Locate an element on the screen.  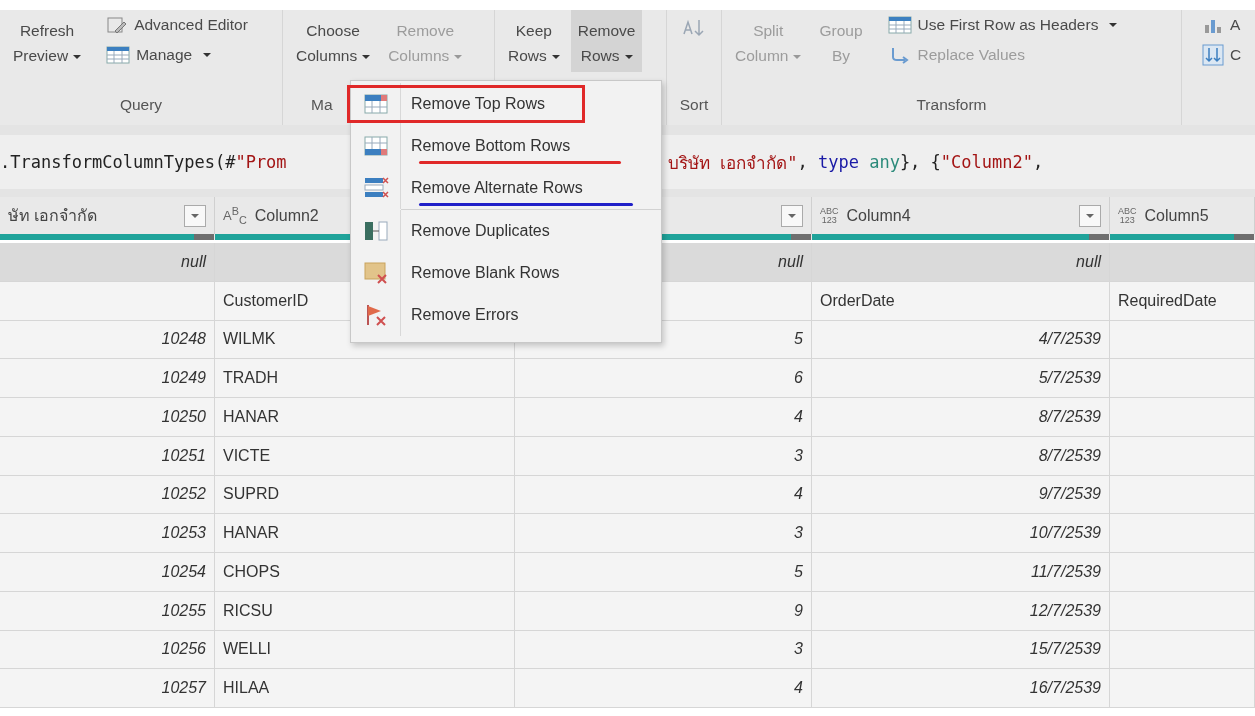
table-cell: 10250 is located at coordinates (107, 417).